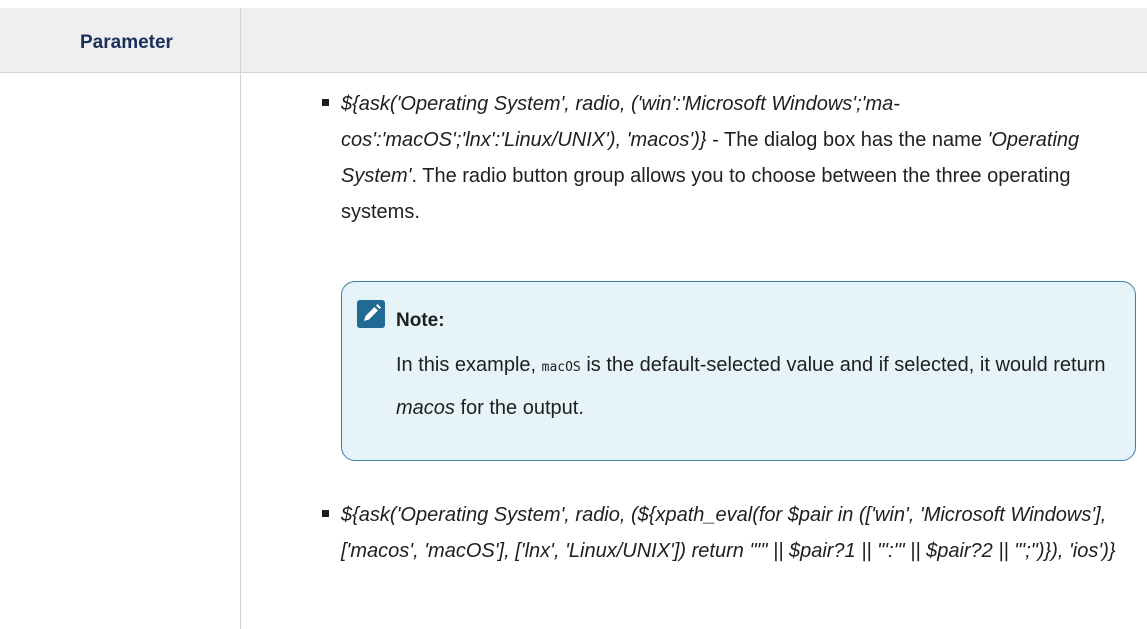 The width and height of the screenshot is (1147, 629). What do you see at coordinates (561, 367) in the screenshot?
I see `note-code: macOS` at bounding box center [561, 367].